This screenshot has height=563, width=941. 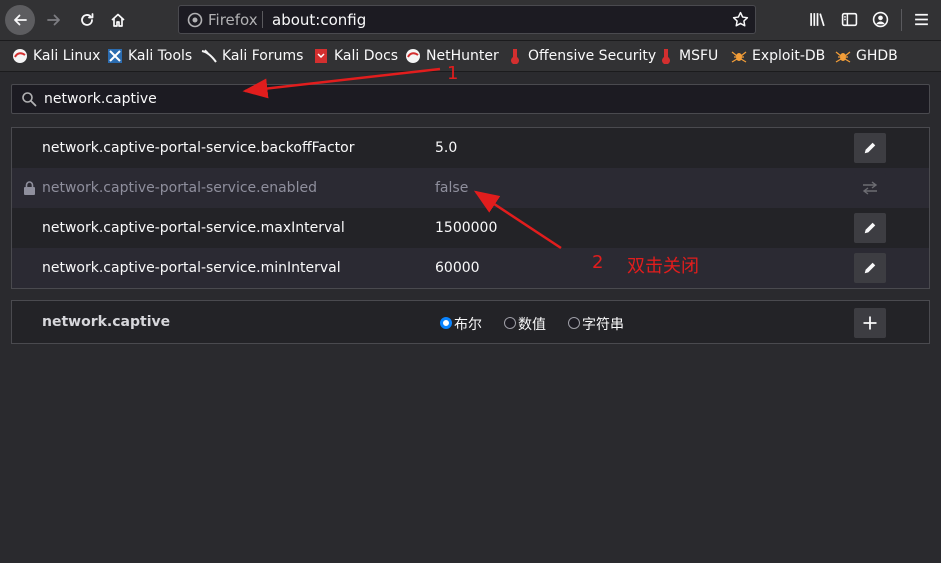 I want to click on type-radio-boolean: 布尔, so click(x=461, y=324).